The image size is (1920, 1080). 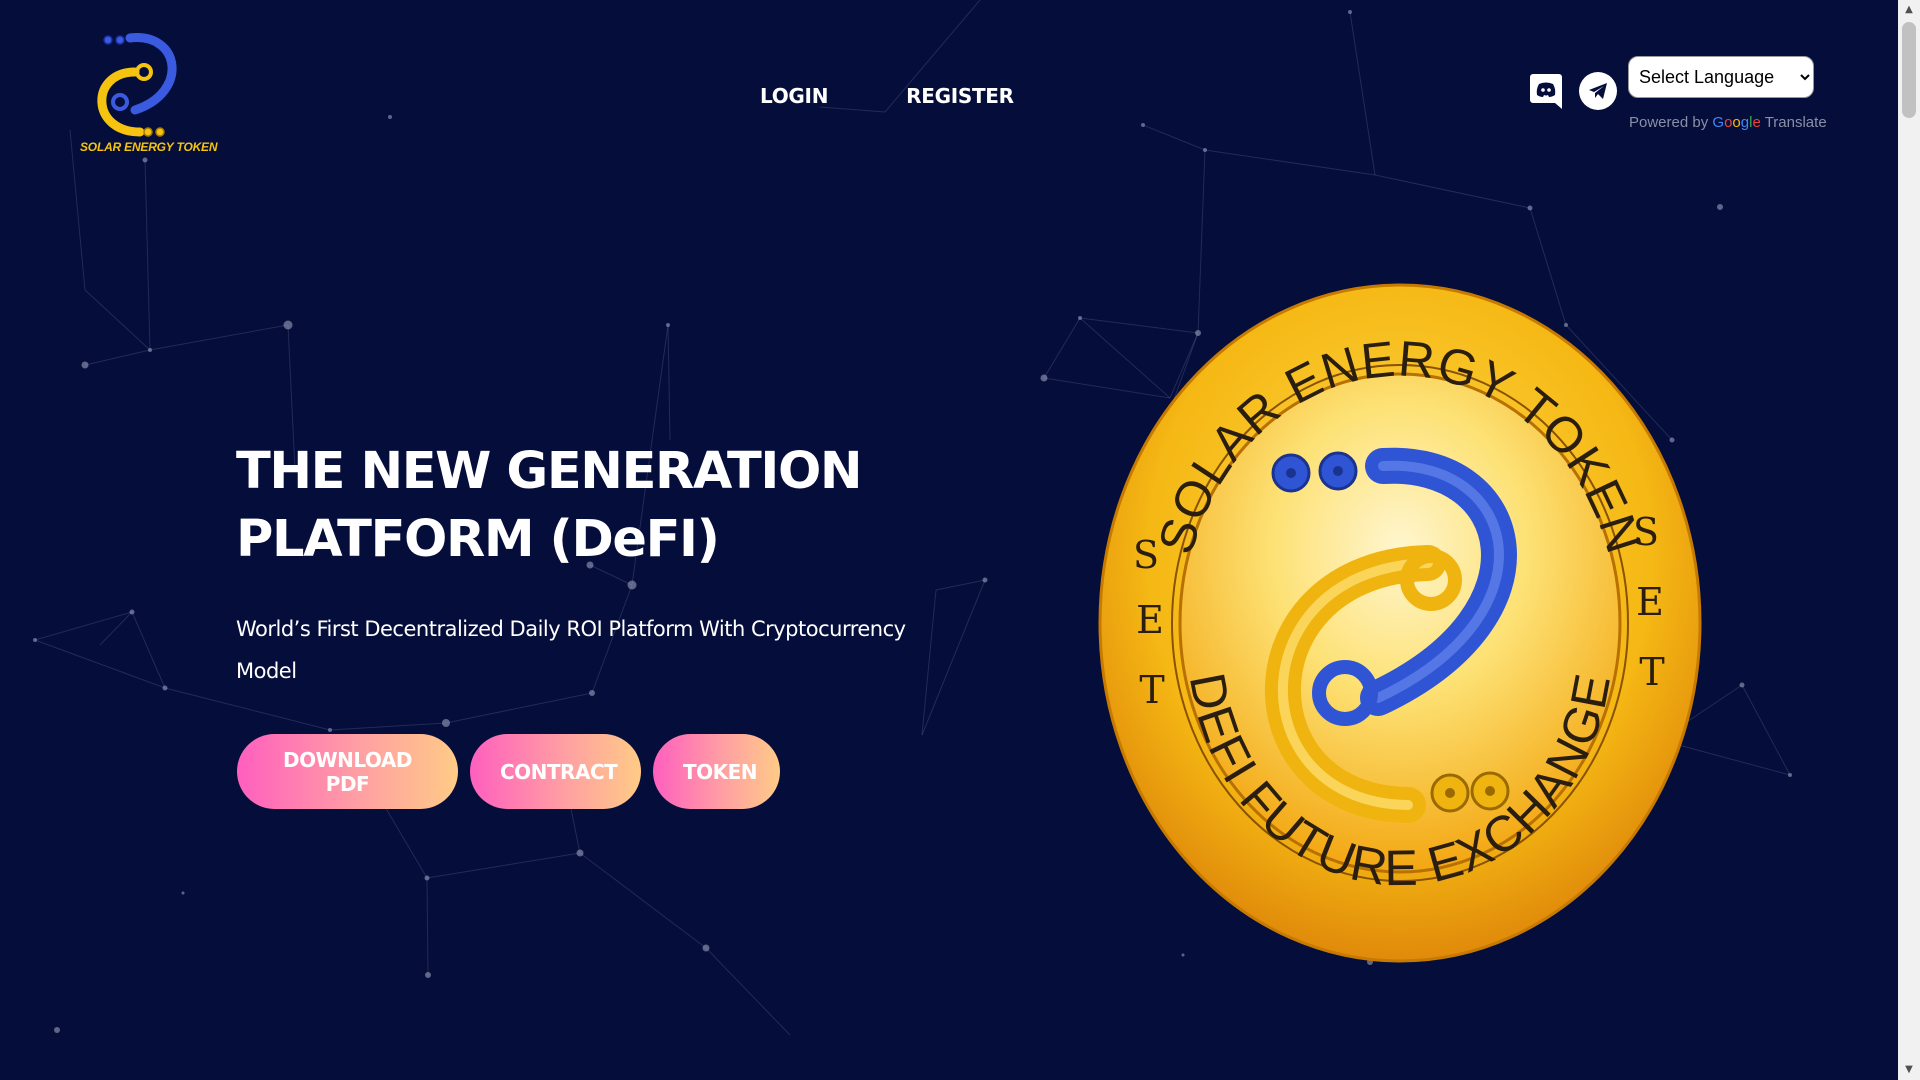 I want to click on google-logo: Google, so click(x=1736, y=122).